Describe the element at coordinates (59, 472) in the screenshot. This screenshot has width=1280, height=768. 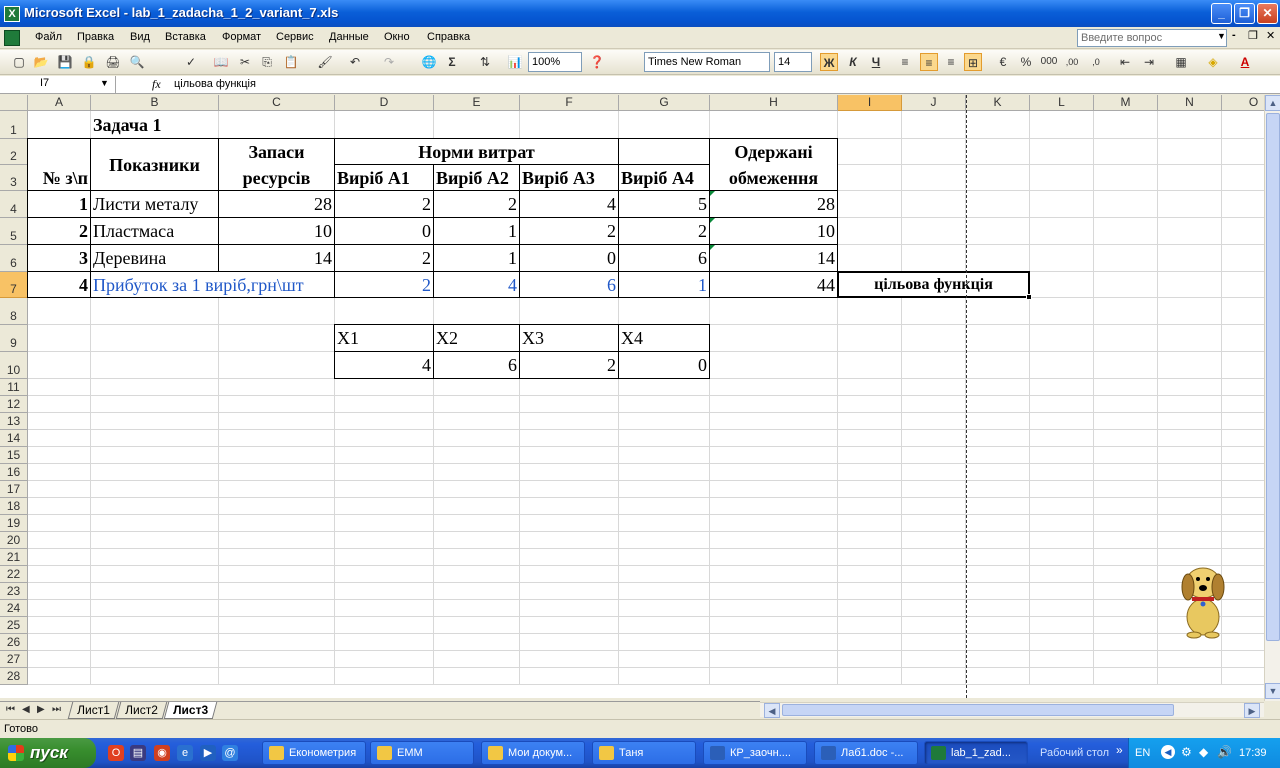
I see `cell-a16` at that location.